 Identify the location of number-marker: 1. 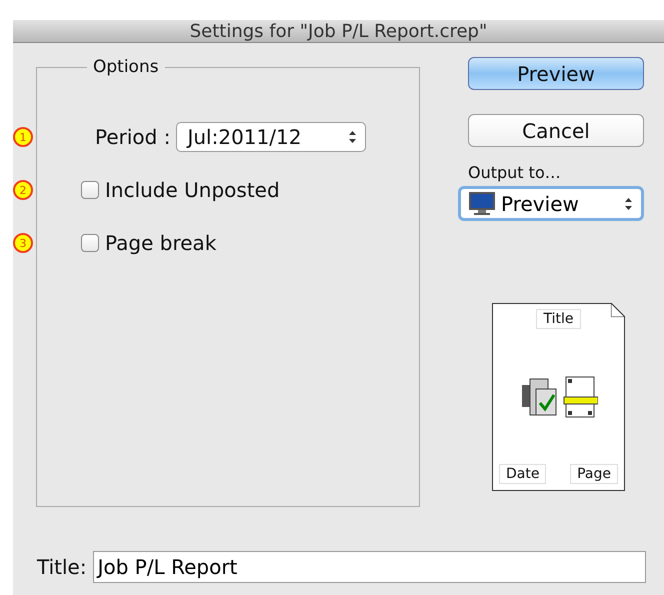
(23, 137).